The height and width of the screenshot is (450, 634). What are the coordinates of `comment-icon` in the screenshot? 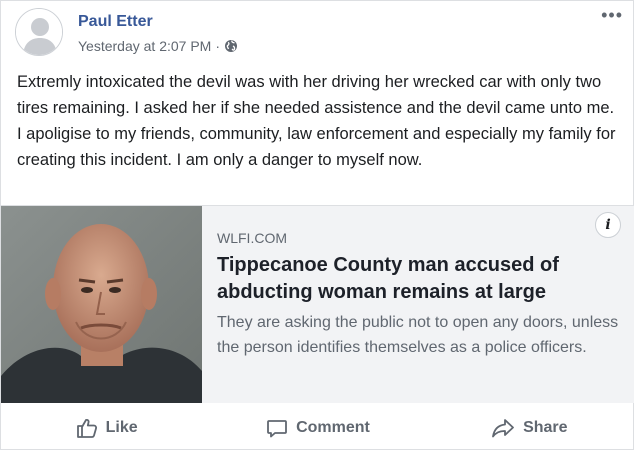 It's located at (277, 429).